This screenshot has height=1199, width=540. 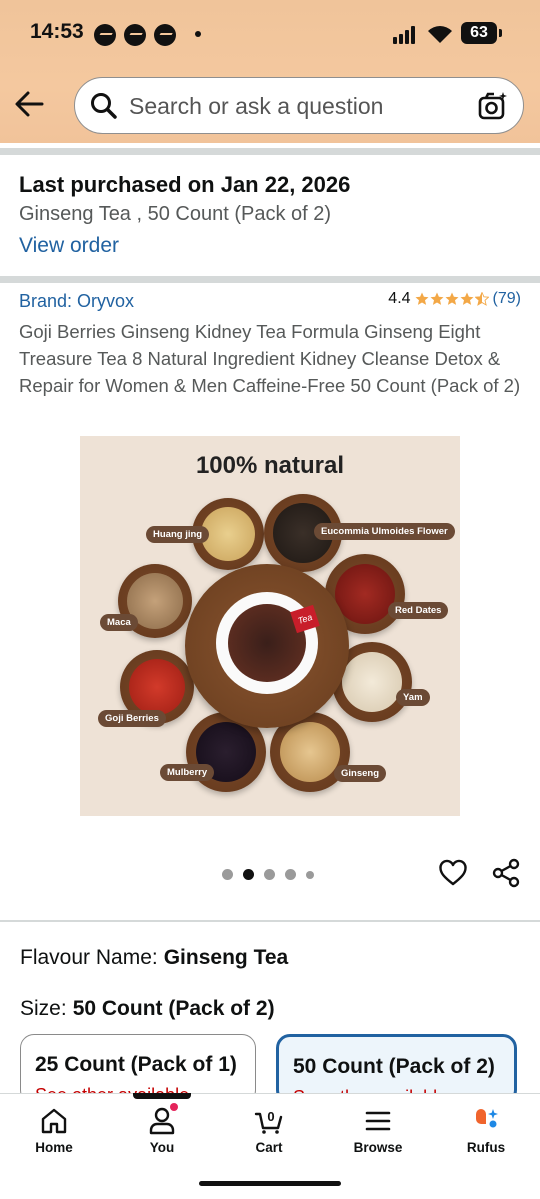 I want to click on cart-icon: 0, so click(x=268, y=1121).